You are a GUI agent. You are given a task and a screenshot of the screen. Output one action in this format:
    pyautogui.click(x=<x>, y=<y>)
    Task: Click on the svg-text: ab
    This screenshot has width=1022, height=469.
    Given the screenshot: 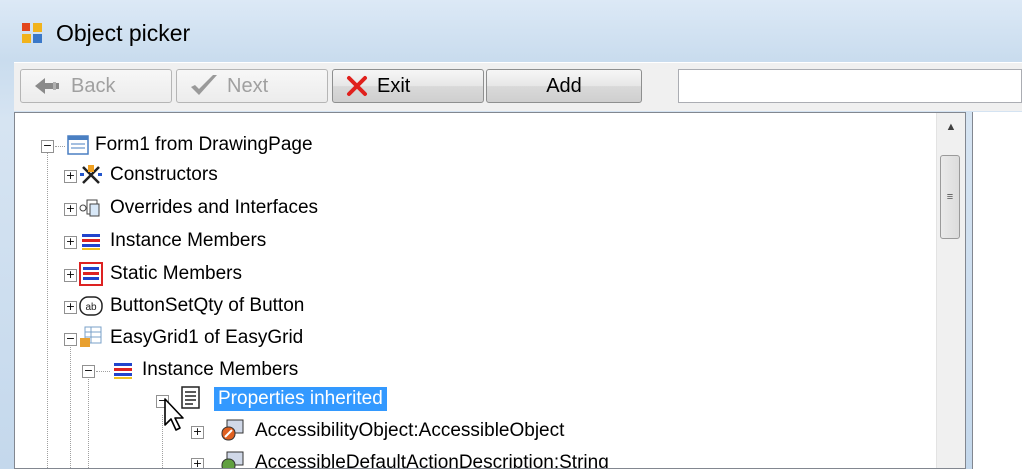 What is the action you would take?
    pyautogui.click(x=91, y=307)
    